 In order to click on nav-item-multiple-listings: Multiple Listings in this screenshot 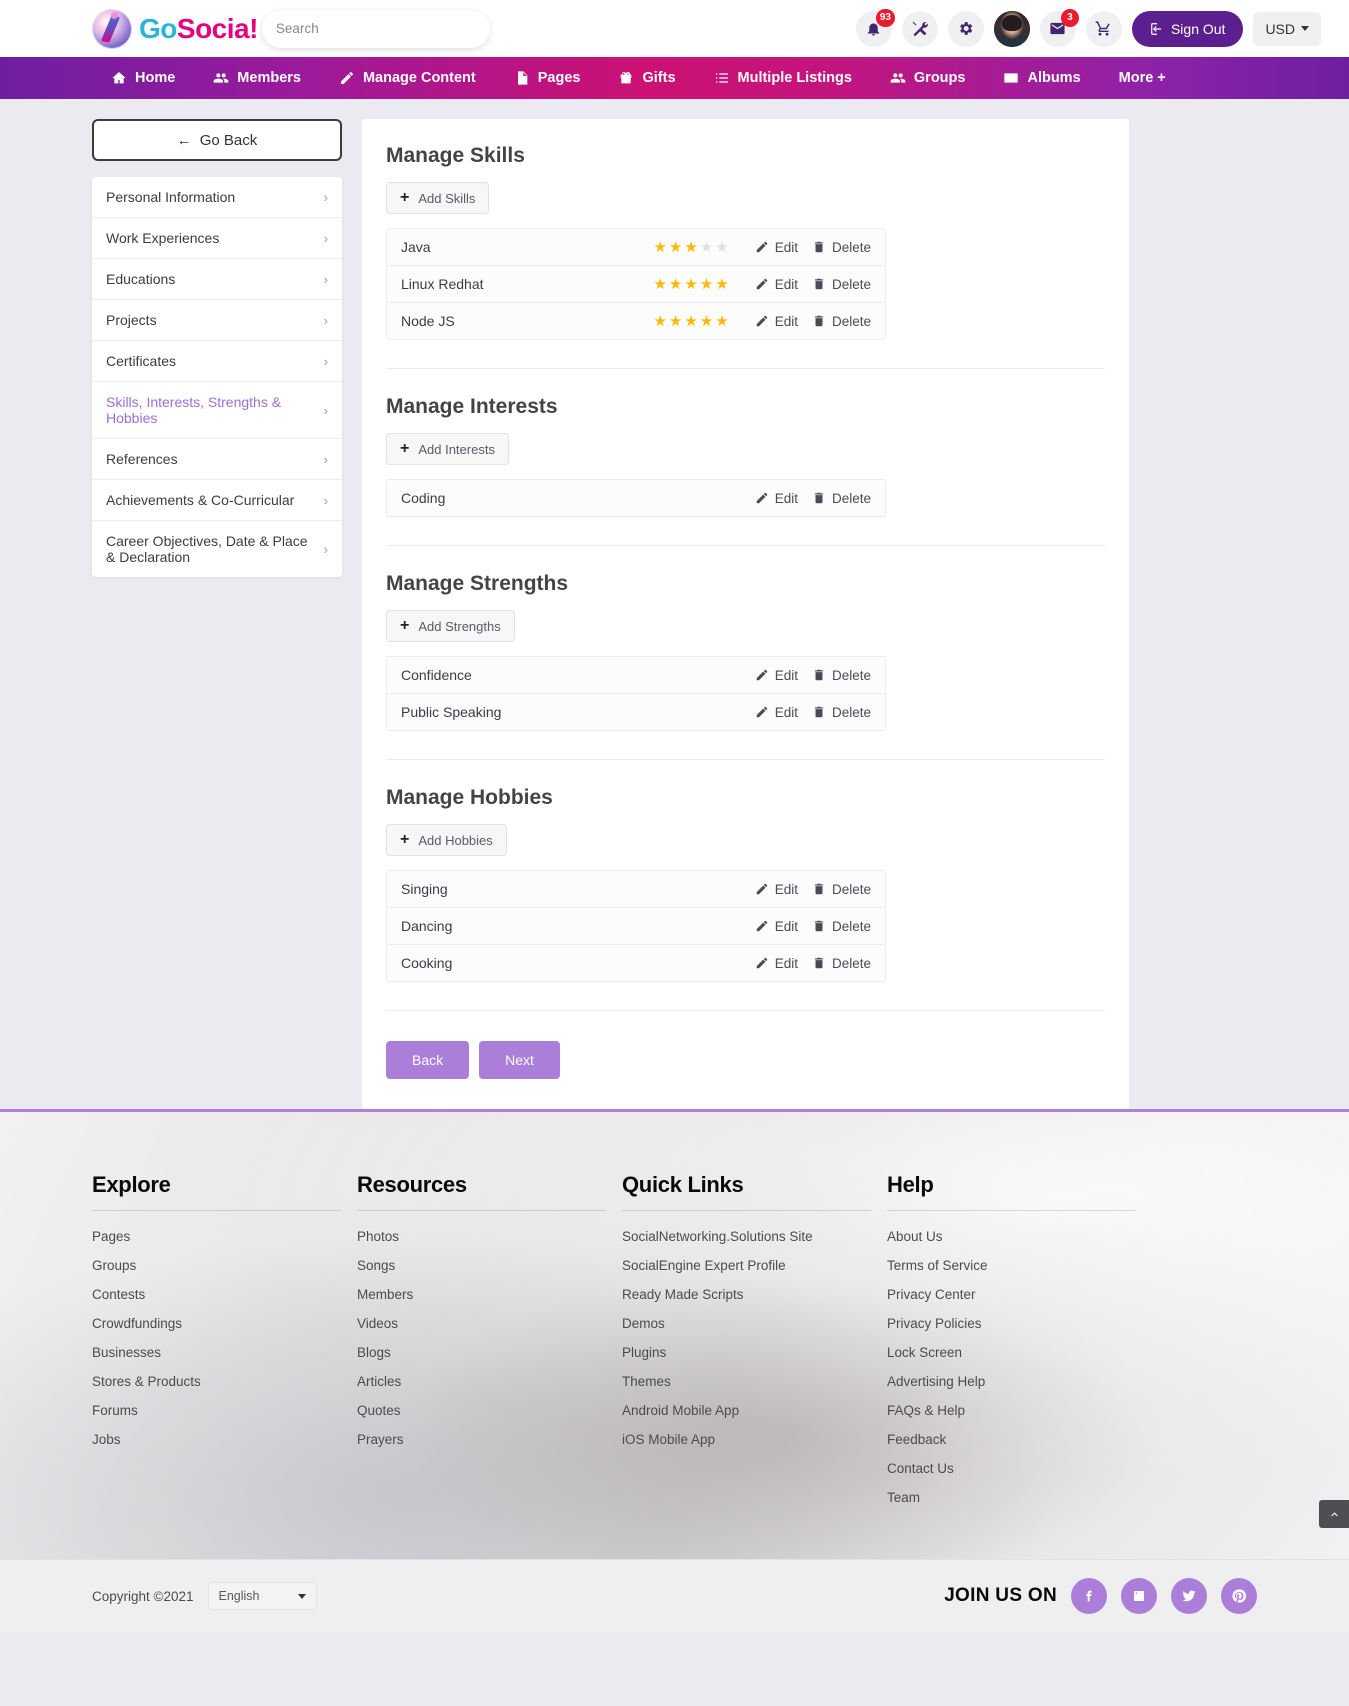, I will do `click(783, 78)`.